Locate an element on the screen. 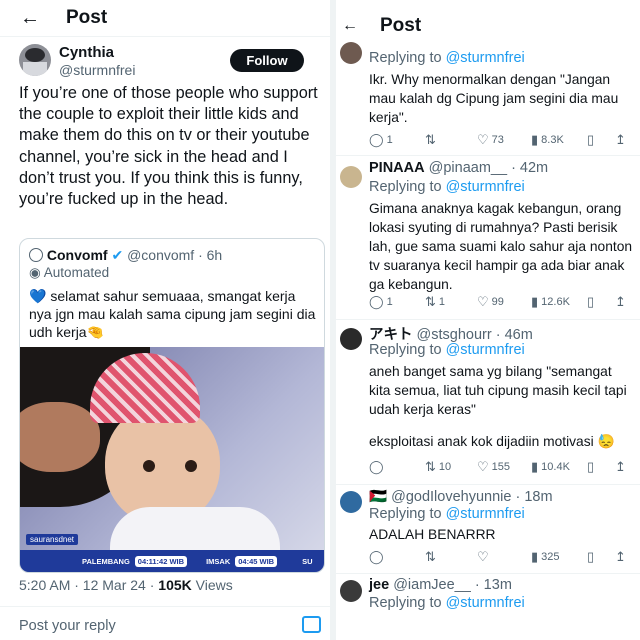  quoted-post-header: Convomf ✔ @convomf · 6h is located at coordinates (125, 255).